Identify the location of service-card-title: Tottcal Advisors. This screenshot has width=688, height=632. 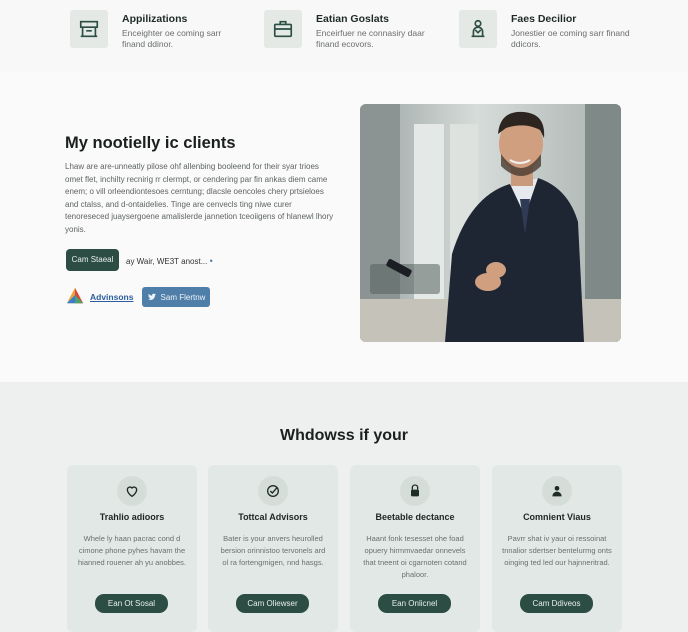
(273, 517).